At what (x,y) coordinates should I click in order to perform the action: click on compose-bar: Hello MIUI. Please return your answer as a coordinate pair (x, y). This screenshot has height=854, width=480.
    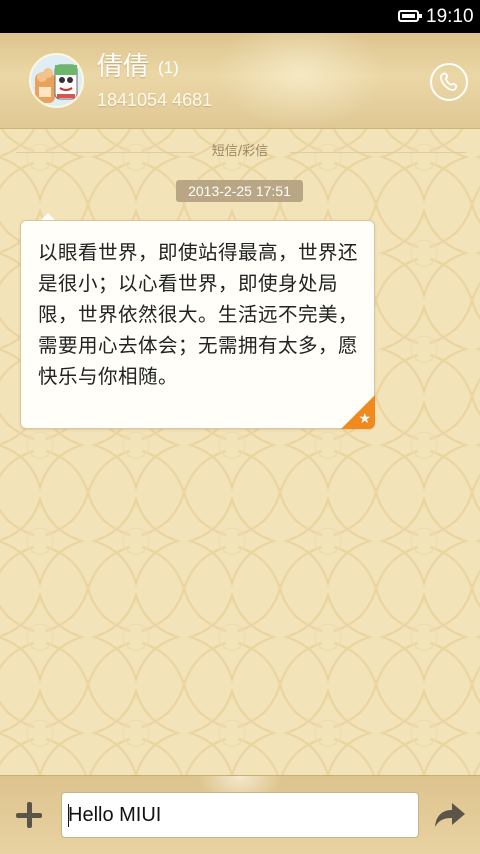
    Looking at the image, I should click on (240, 814).